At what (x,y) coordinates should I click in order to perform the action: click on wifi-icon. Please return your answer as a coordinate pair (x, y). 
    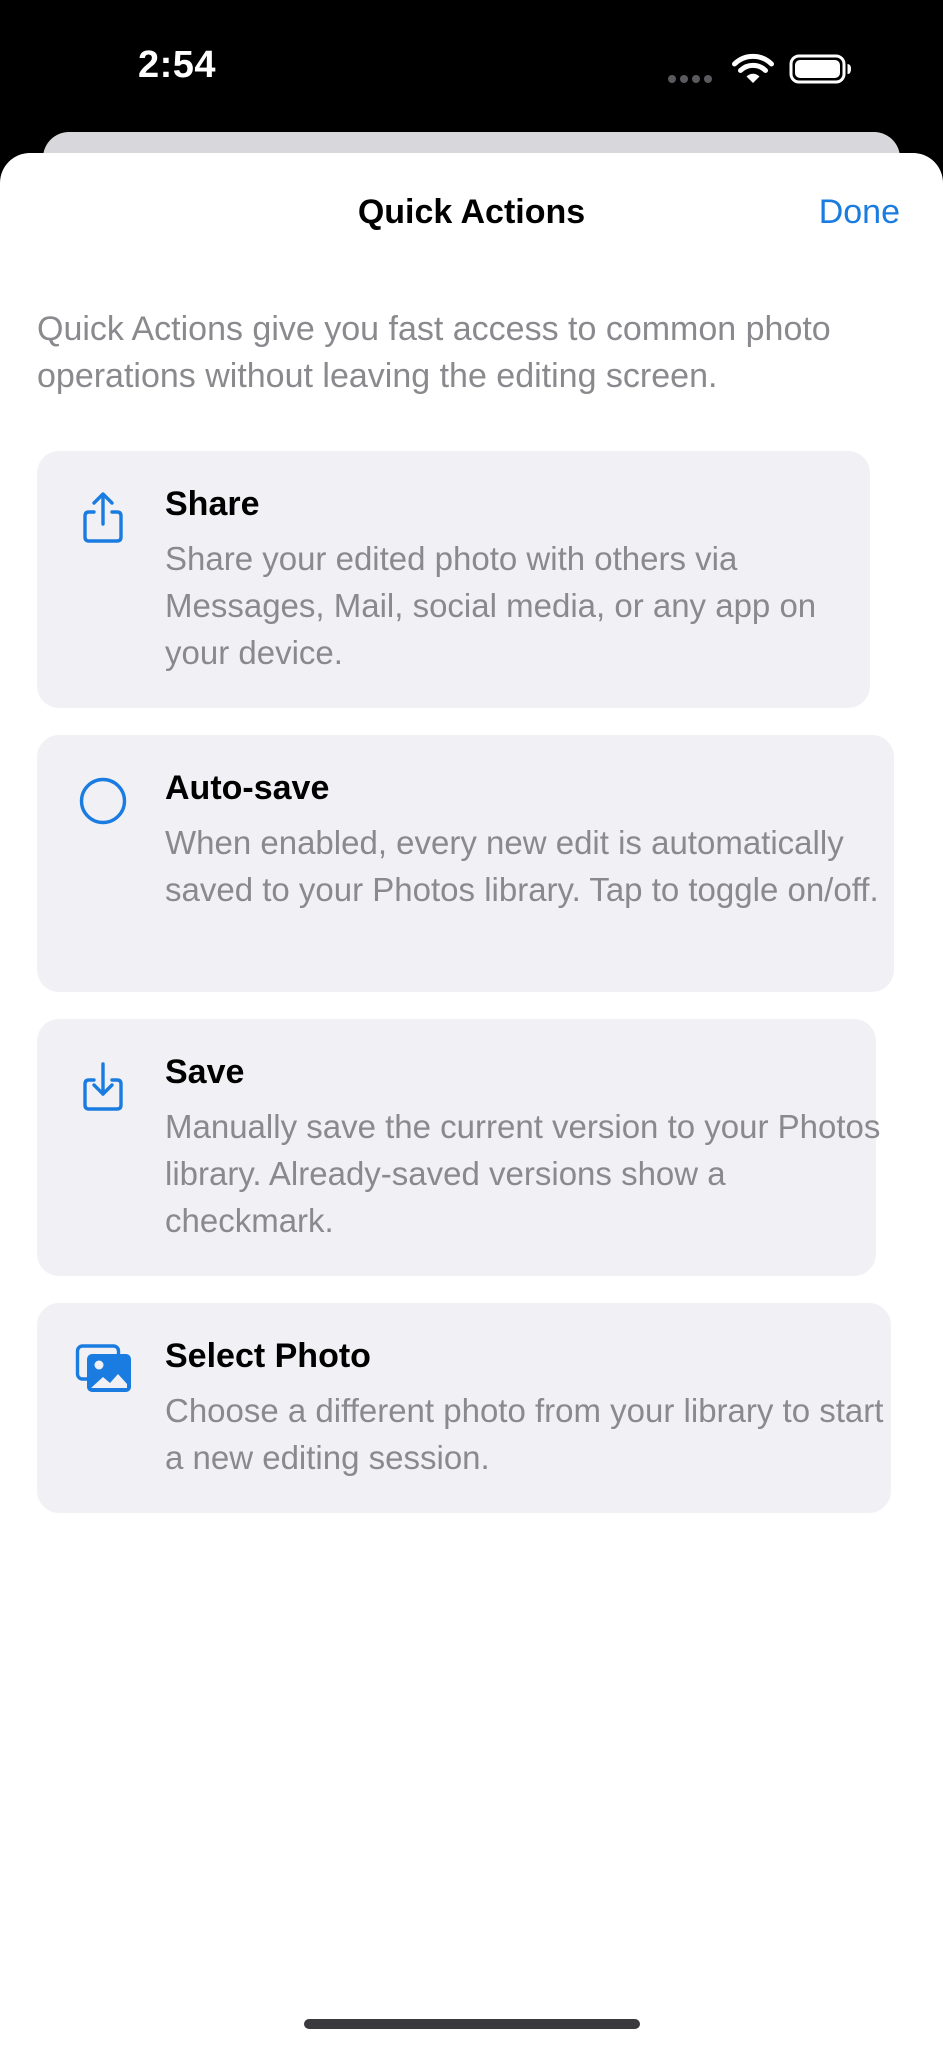
    Looking at the image, I should click on (753, 68).